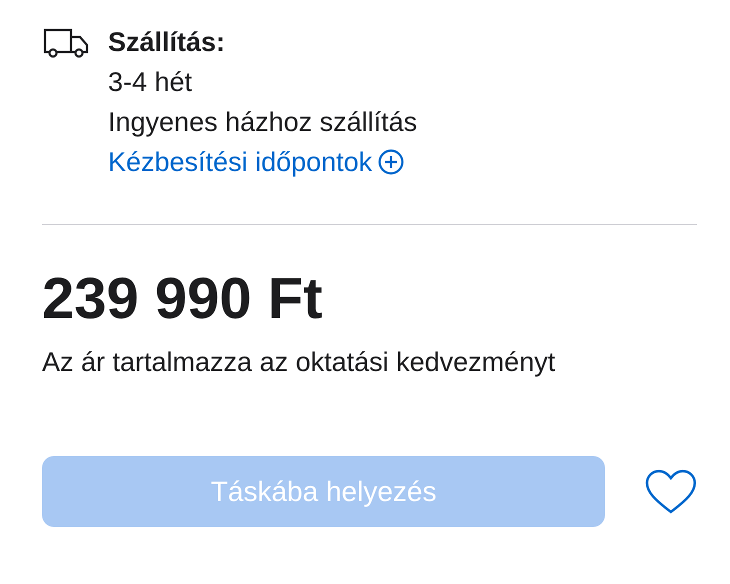  Describe the element at coordinates (391, 162) in the screenshot. I see `plus-circle-icon` at that location.